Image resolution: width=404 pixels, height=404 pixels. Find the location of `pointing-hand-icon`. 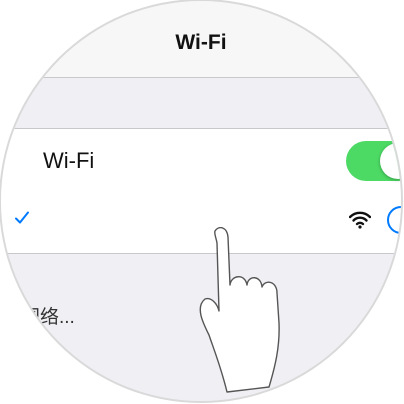

pointing-hand-icon is located at coordinates (239, 310).